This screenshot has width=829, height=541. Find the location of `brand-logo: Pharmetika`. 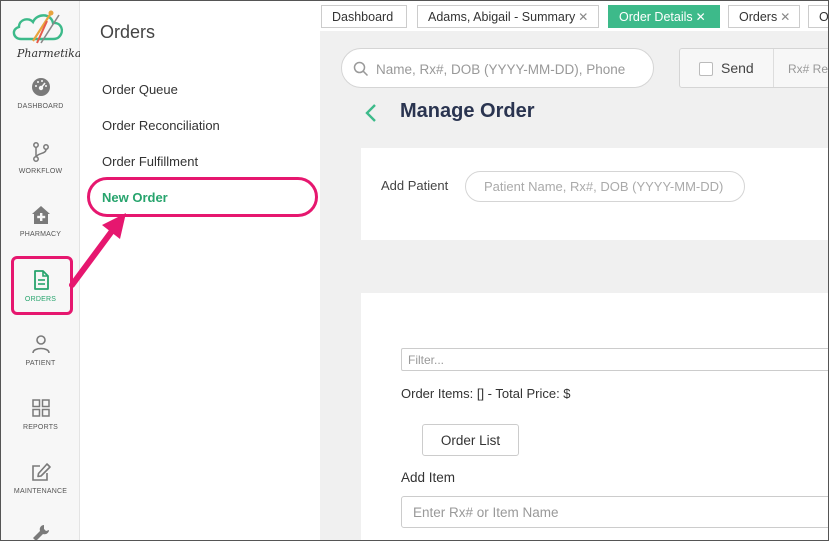

brand-logo: Pharmetika is located at coordinates (44, 35).